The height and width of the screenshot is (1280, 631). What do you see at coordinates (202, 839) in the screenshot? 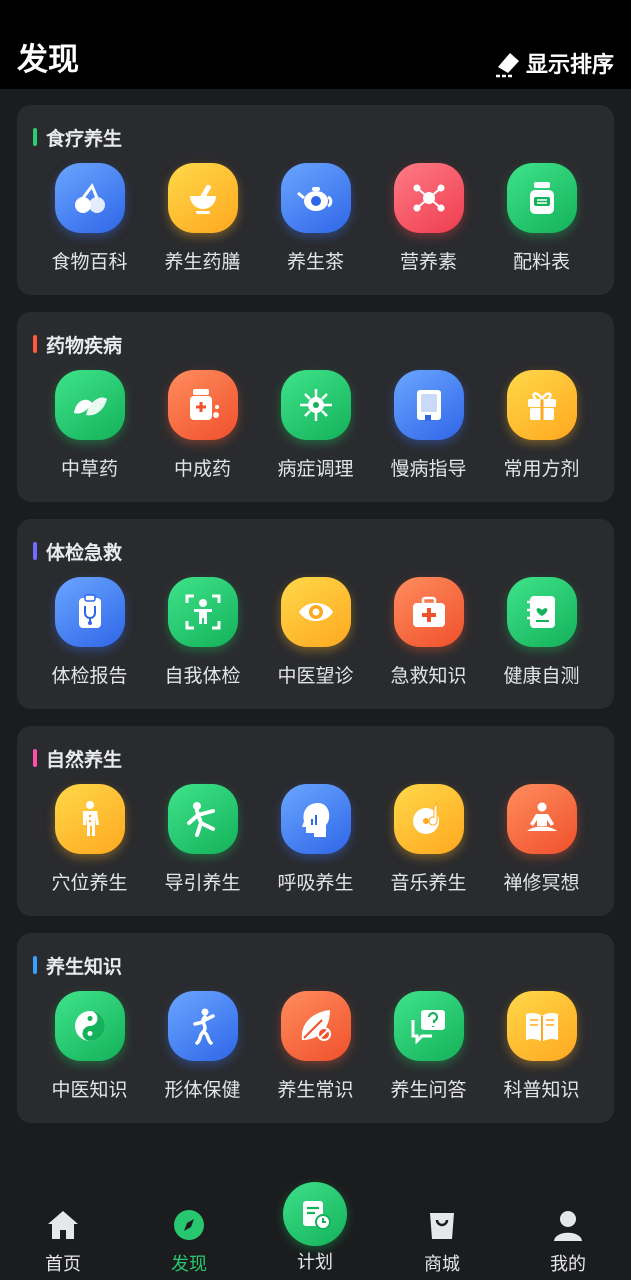
I see `grid-item-daoyin: 导引养生` at bounding box center [202, 839].